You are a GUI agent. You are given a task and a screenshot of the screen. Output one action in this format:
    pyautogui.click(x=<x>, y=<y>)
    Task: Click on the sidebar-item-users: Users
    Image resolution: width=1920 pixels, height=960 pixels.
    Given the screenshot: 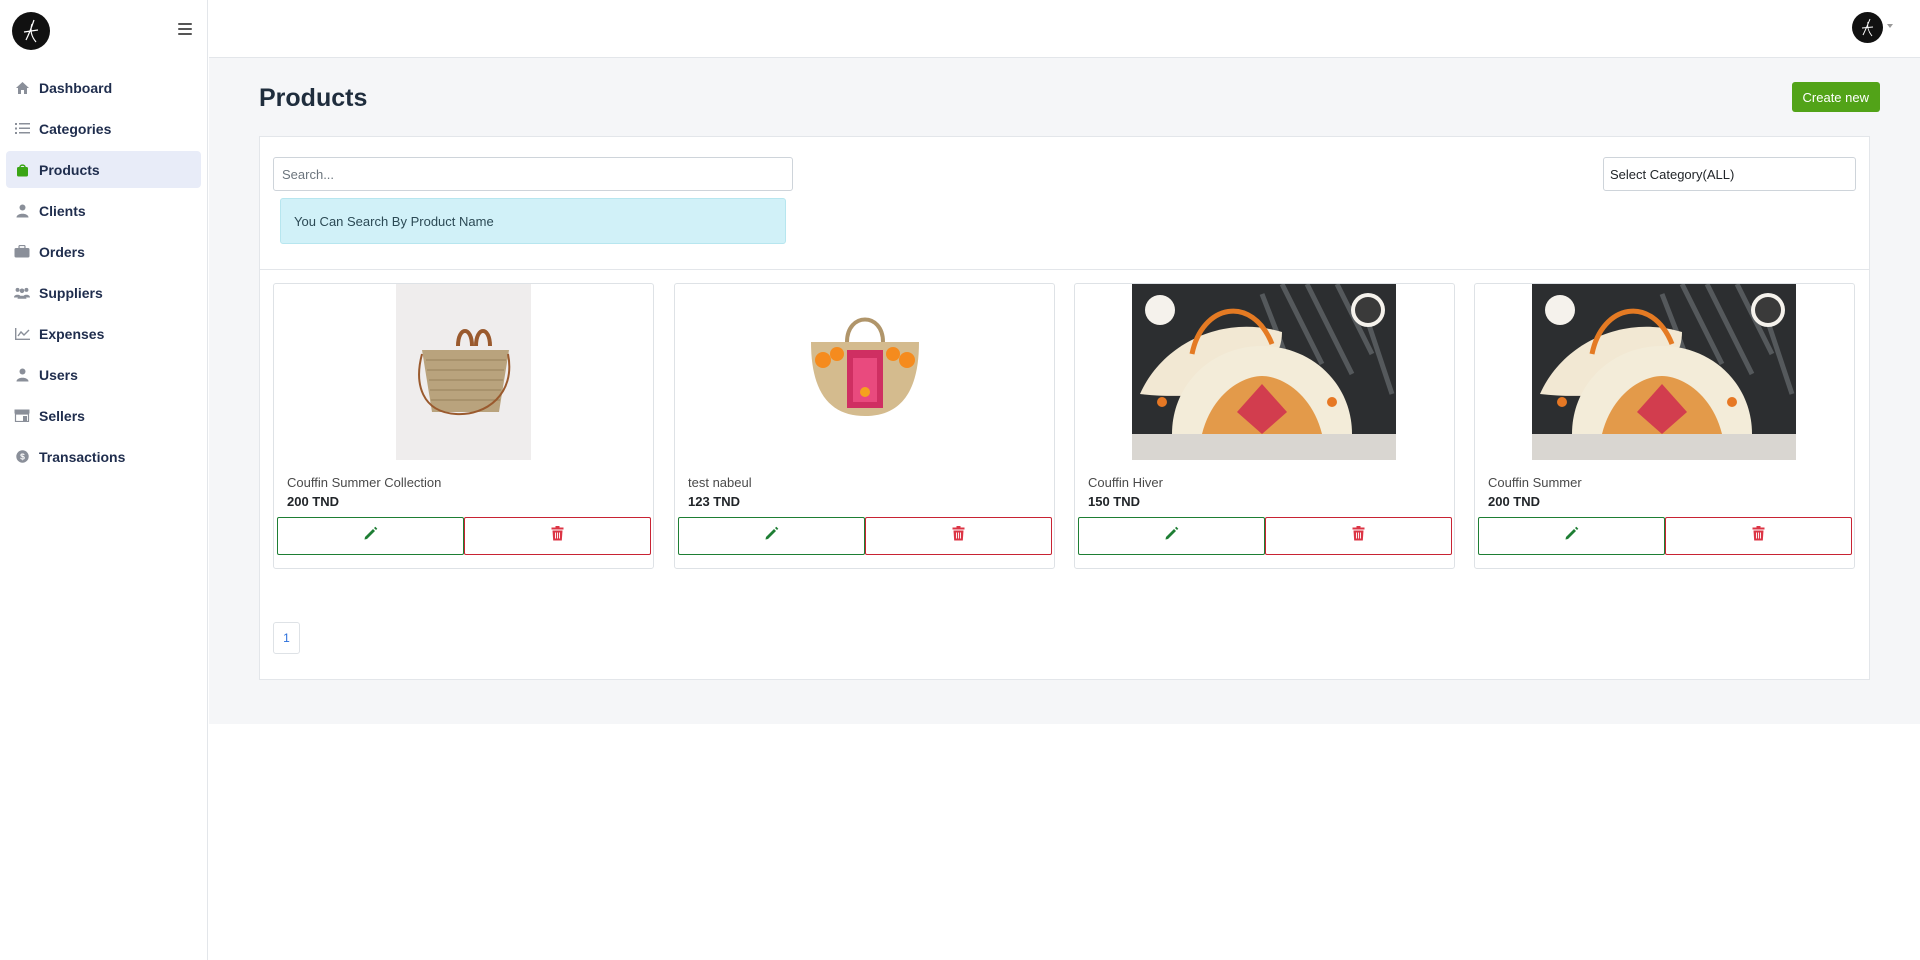 What is the action you would take?
    pyautogui.click(x=103, y=374)
    